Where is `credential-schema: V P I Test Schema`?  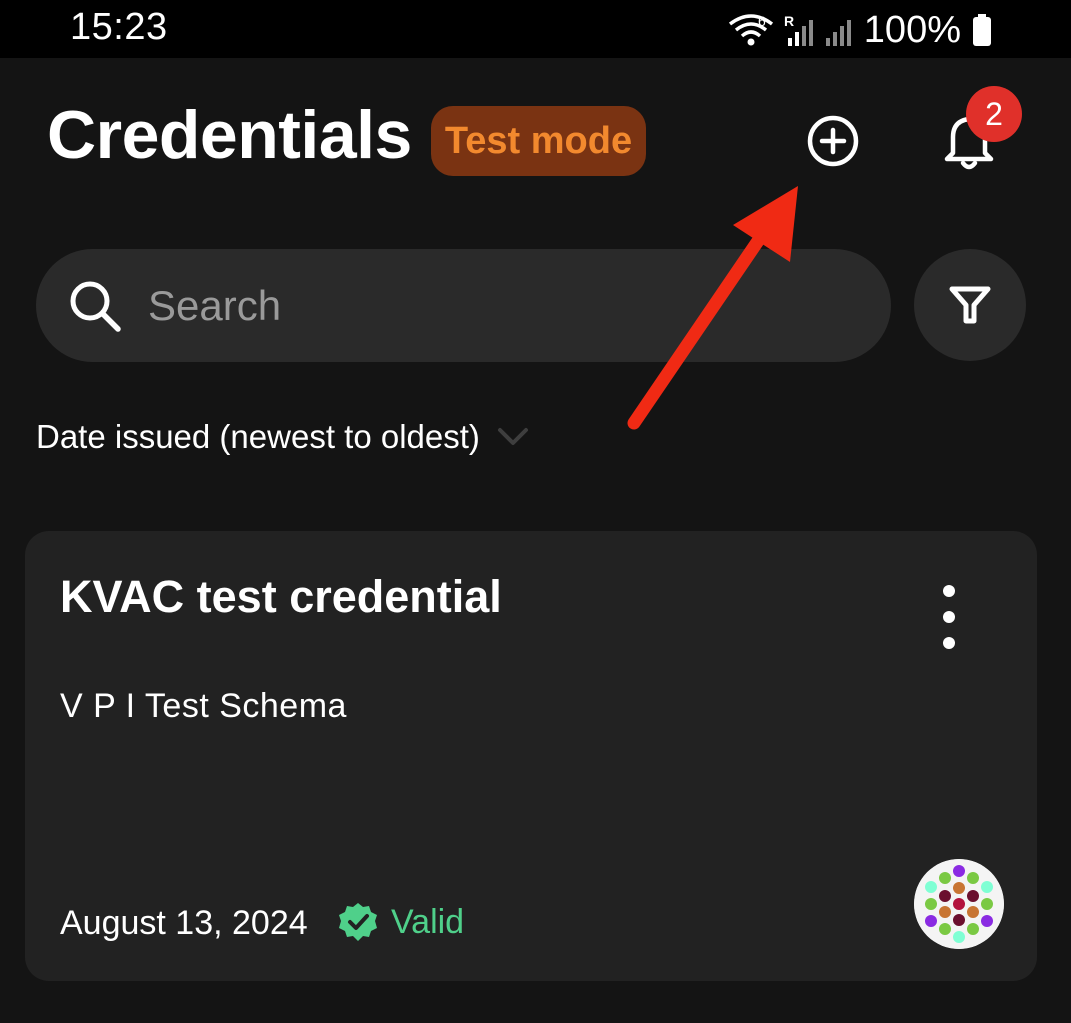
credential-schema: V P I Test Schema is located at coordinates (203, 706).